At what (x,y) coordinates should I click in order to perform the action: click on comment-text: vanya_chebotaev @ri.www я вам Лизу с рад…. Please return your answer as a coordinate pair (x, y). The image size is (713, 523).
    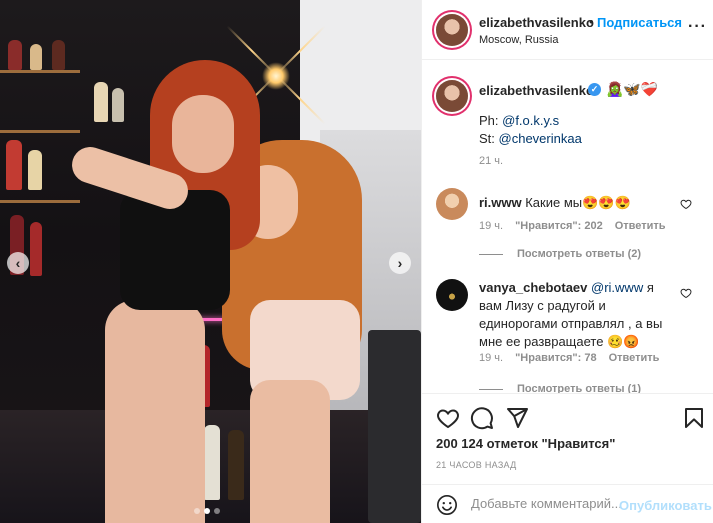
    Looking at the image, I should click on (579, 315).